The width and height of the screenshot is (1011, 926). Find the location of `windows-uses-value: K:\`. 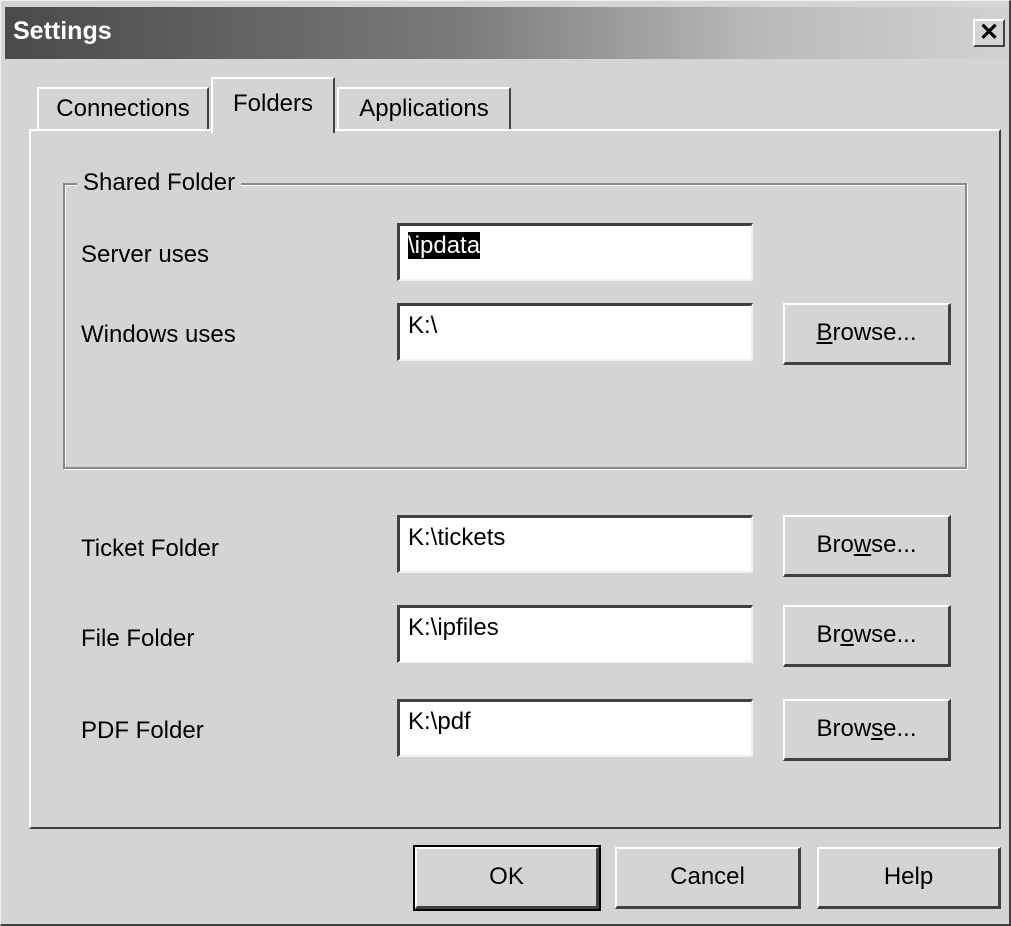

windows-uses-value: K:\ is located at coordinates (423, 325).